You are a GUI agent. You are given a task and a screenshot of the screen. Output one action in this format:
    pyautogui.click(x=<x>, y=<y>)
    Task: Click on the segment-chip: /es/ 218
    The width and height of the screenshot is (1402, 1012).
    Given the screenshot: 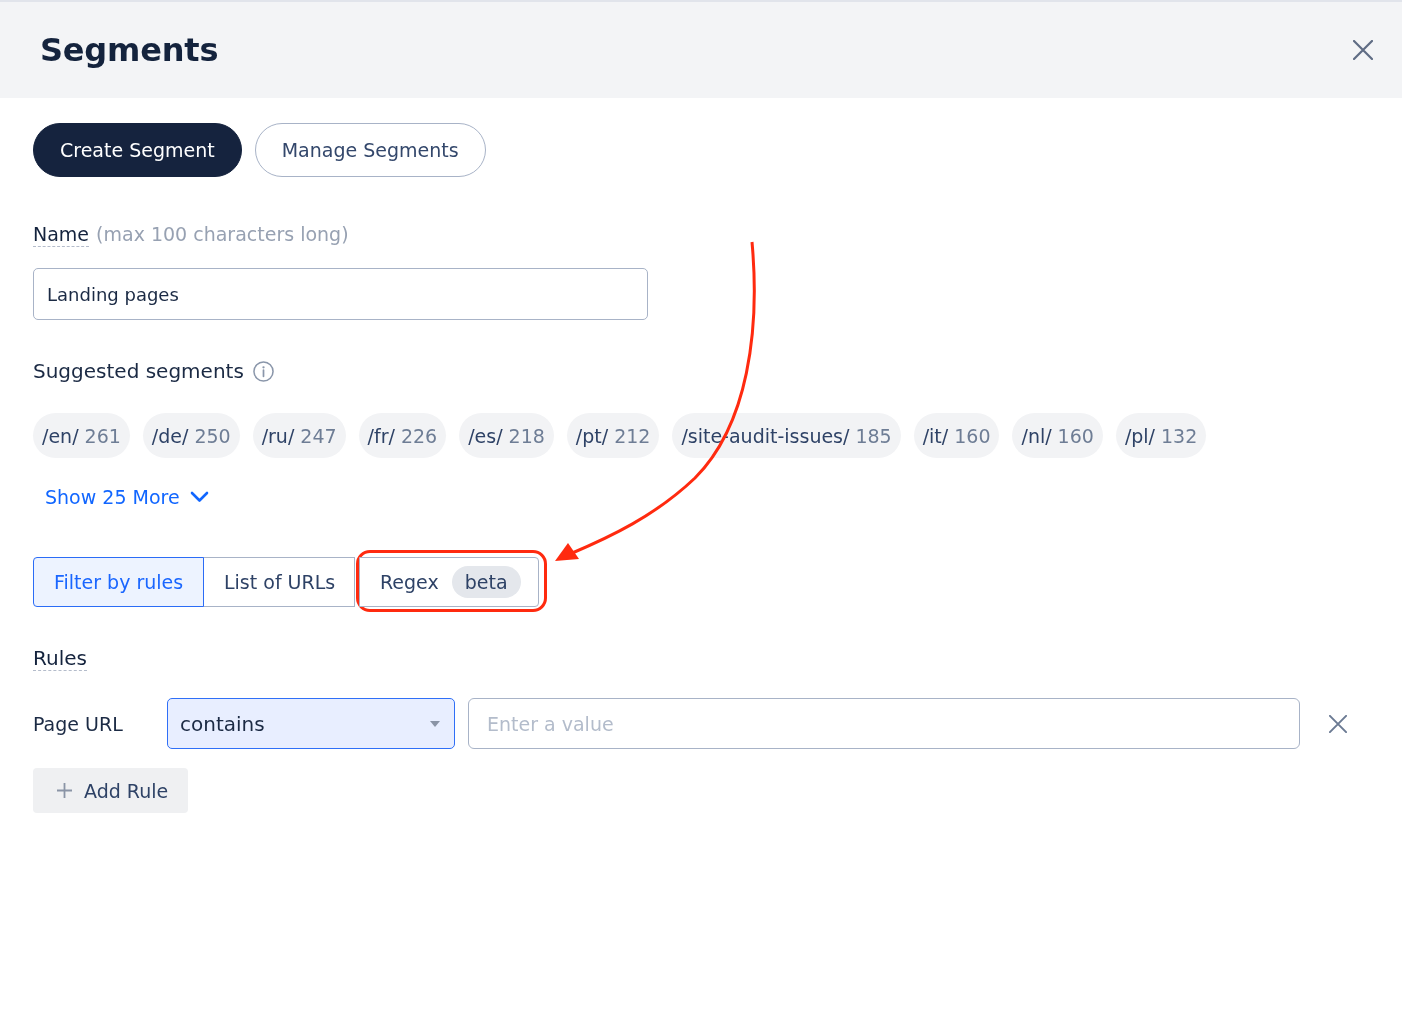 What is the action you would take?
    pyautogui.click(x=506, y=435)
    